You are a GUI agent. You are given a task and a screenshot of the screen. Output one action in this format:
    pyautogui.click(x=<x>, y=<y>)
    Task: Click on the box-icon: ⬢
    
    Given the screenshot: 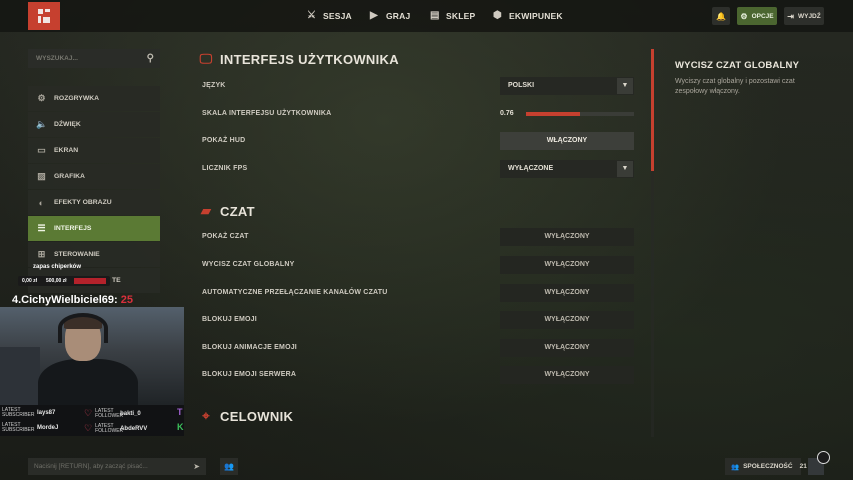 What is the action you would take?
    pyautogui.click(x=497, y=15)
    